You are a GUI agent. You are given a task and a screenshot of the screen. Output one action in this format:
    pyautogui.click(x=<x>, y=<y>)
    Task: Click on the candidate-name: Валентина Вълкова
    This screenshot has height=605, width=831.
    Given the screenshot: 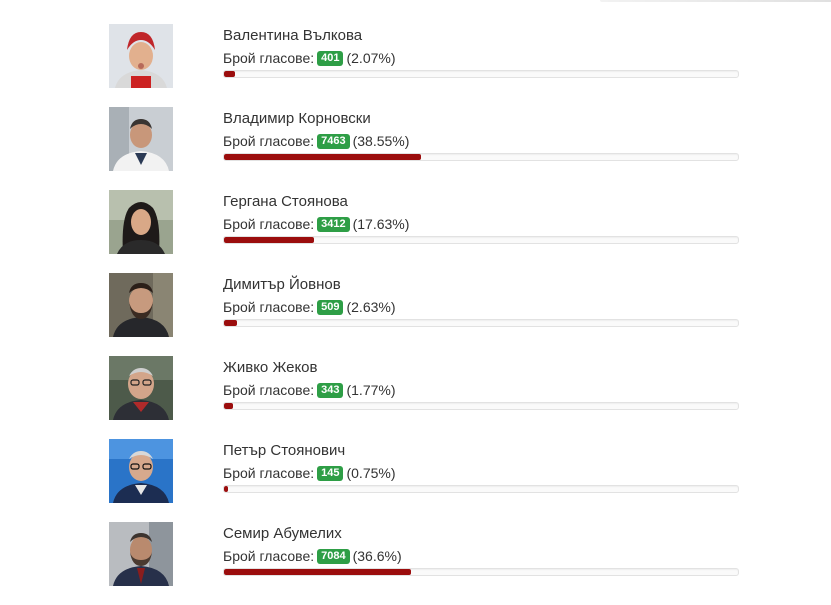 What is the action you would take?
    pyautogui.click(x=293, y=35)
    